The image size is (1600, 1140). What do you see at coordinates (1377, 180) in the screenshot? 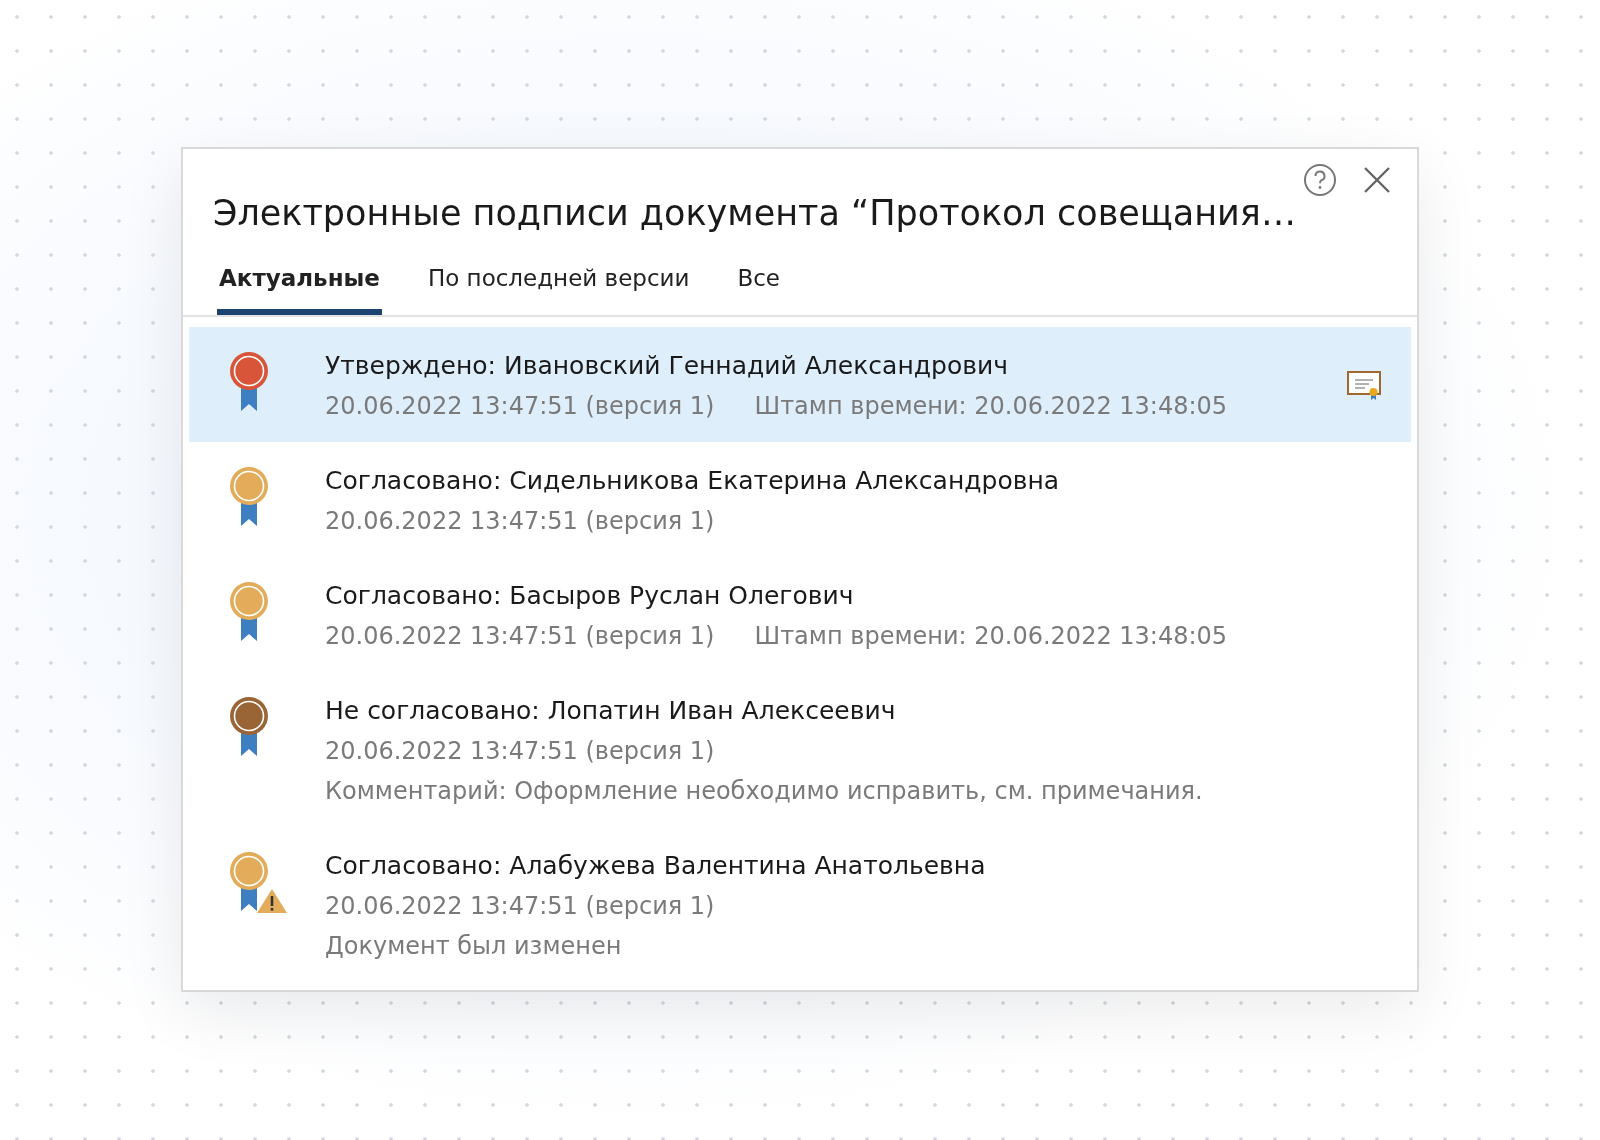
I see `close-icon` at bounding box center [1377, 180].